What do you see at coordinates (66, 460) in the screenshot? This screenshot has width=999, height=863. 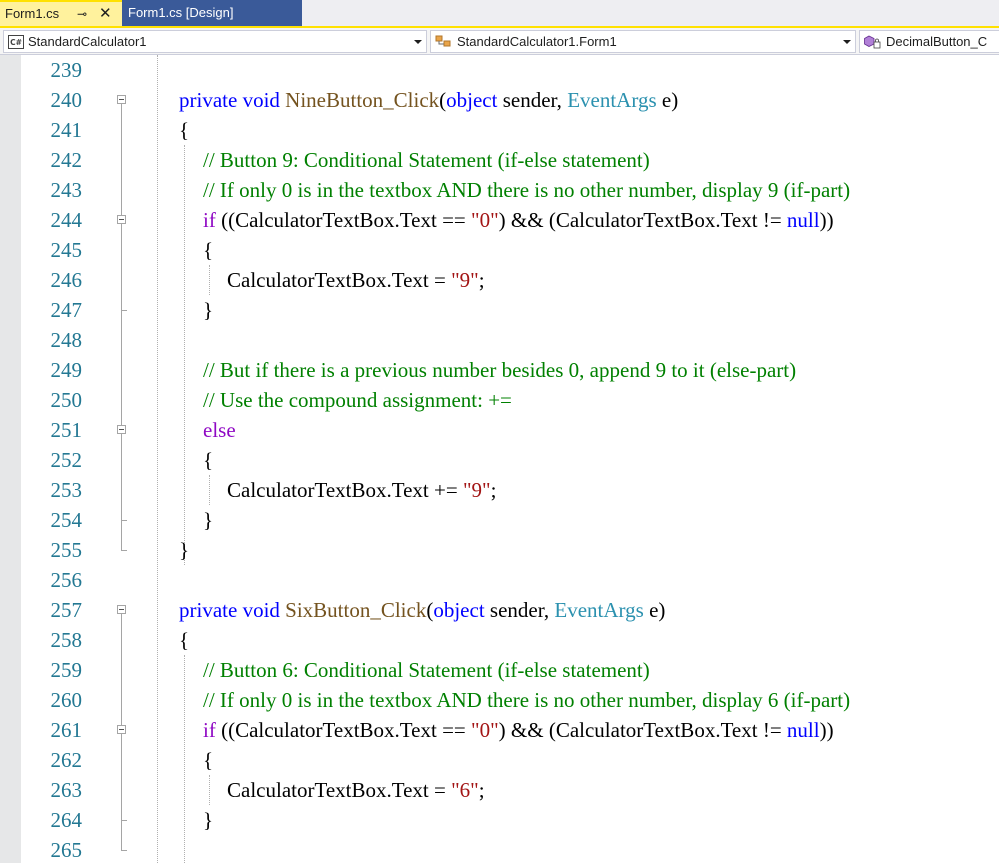 I see `line-number: 252` at bounding box center [66, 460].